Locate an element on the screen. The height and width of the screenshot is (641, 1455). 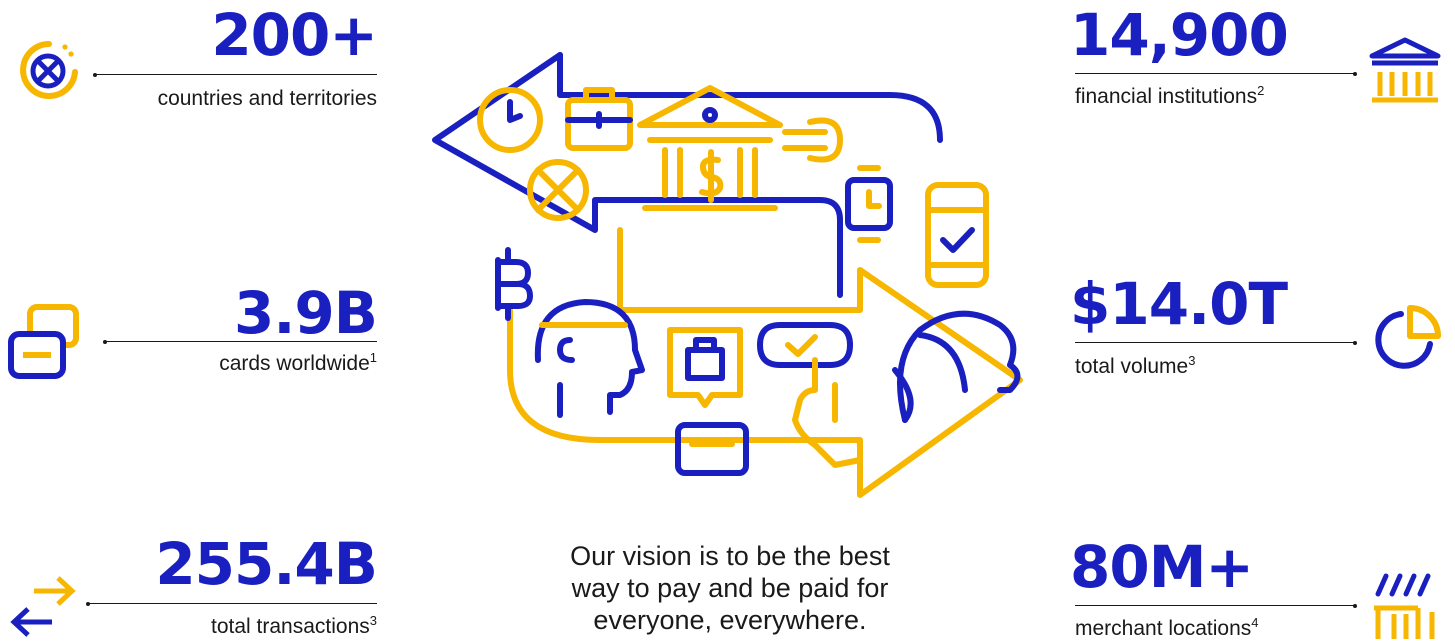
transfer-arrows-icon is located at coordinates (43, 606).